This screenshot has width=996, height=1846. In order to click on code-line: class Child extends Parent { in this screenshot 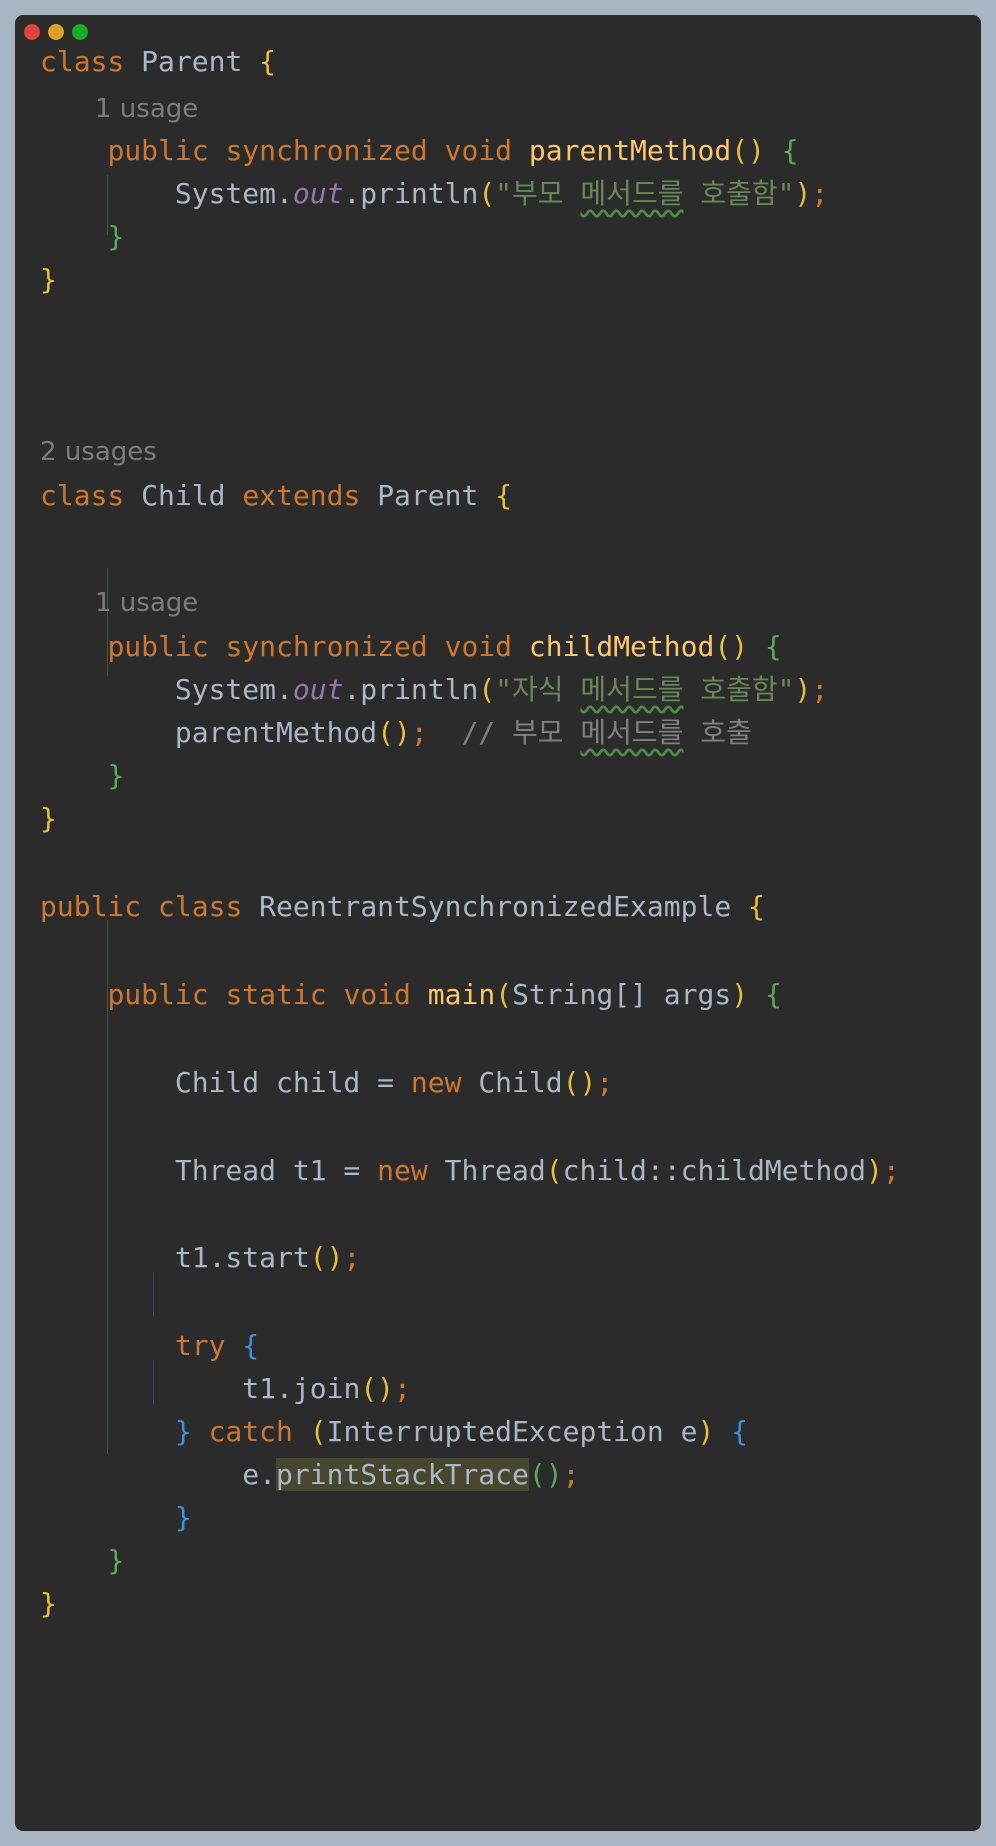, I will do `click(276, 495)`.